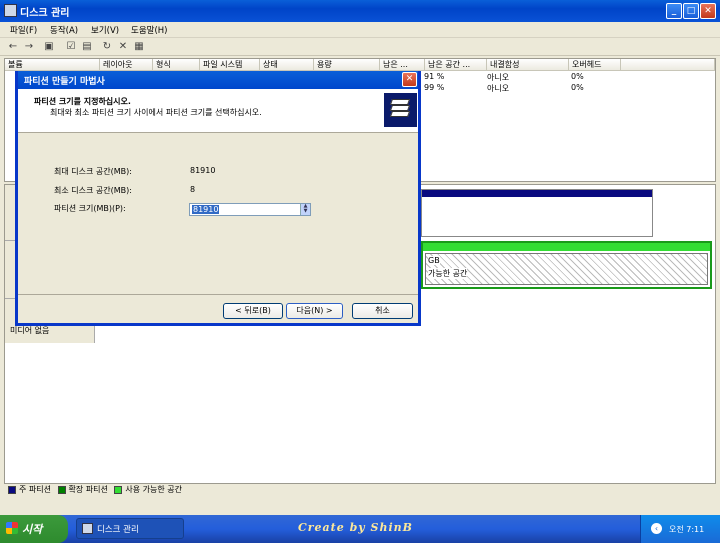 The image size is (720, 543). What do you see at coordinates (218, 294) in the screenshot?
I see `dialog-divider` at bounding box center [218, 294].